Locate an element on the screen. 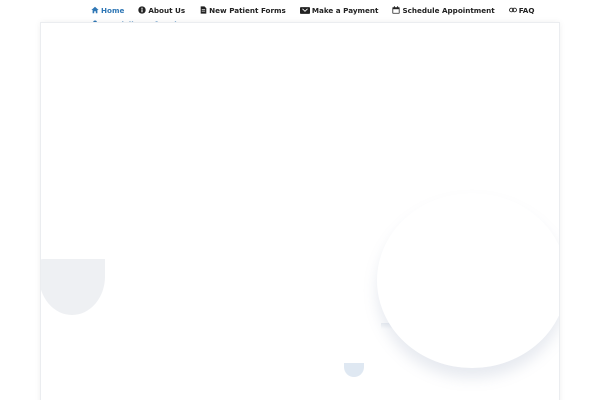 The image size is (600, 400). nav-item-about-us: About Us is located at coordinates (161, 10).